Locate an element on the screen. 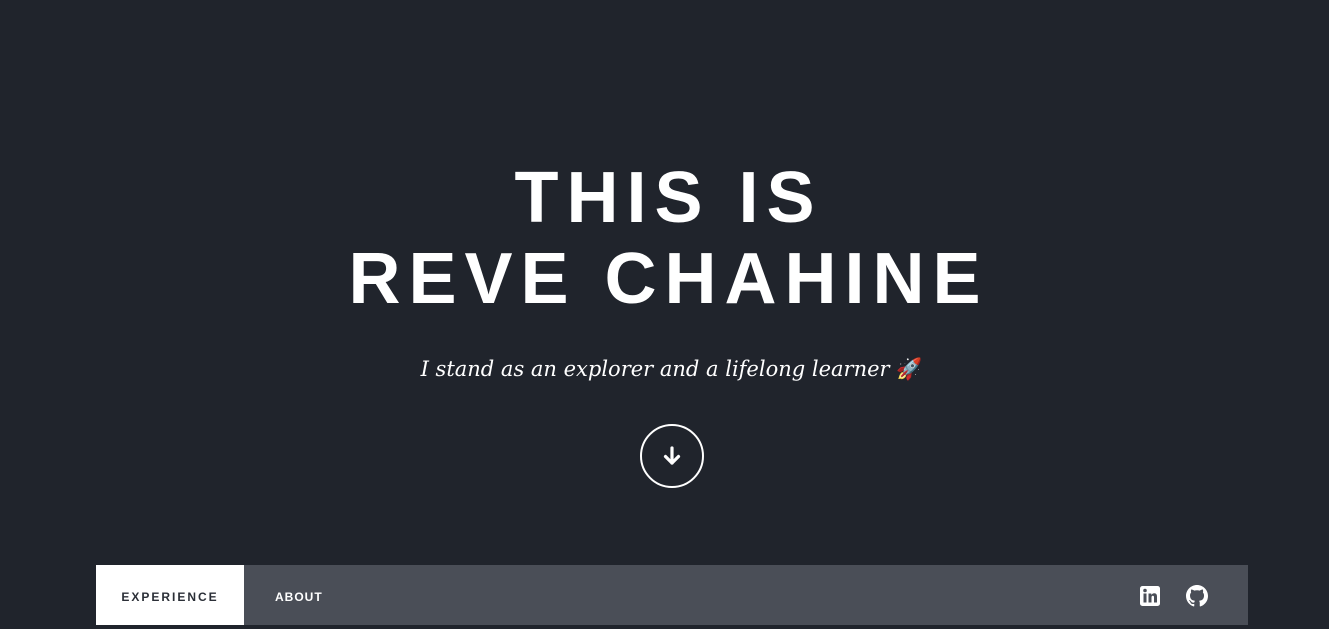  hero-title-line-2: REVE CHAHINE is located at coordinates (668, 279).